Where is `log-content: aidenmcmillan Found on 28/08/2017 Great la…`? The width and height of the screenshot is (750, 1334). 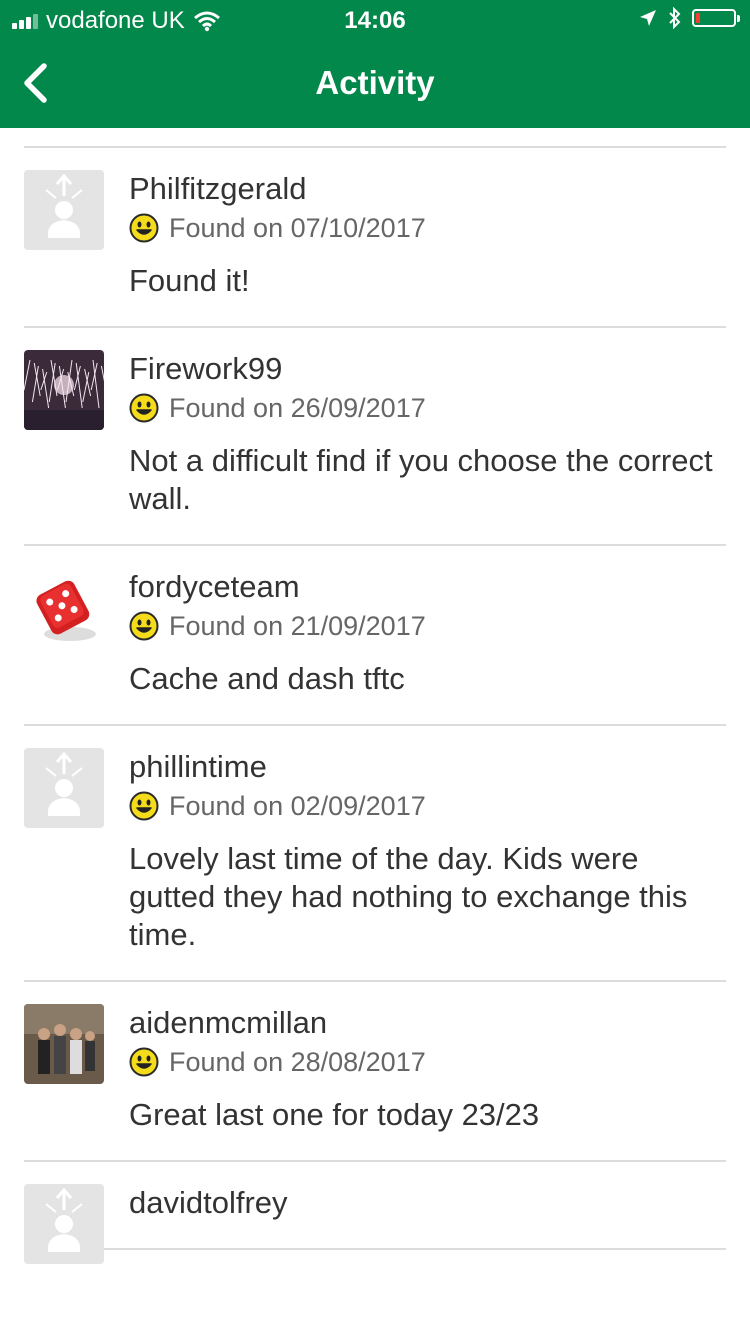
log-content: aidenmcmillan Found on 28/08/2017 Great la… is located at coordinates (427, 1069).